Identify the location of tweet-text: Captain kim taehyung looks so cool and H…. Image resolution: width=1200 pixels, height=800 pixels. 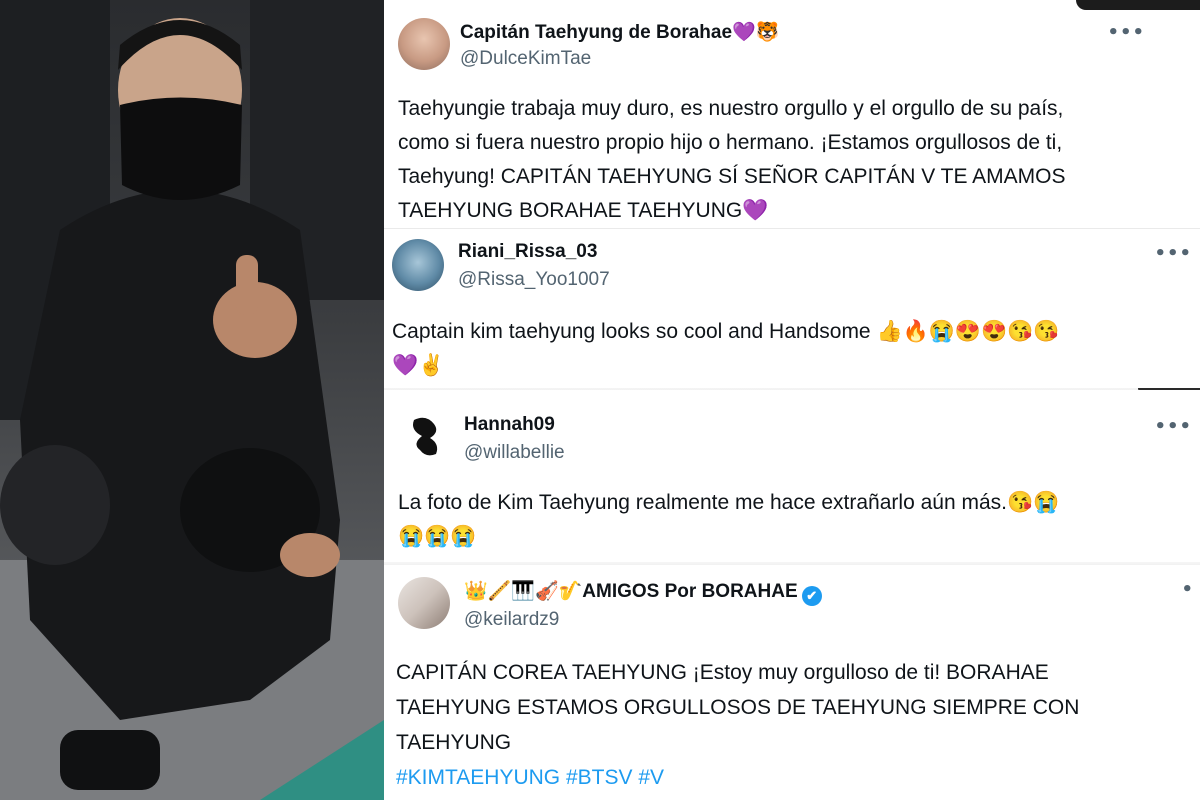
(725, 349).